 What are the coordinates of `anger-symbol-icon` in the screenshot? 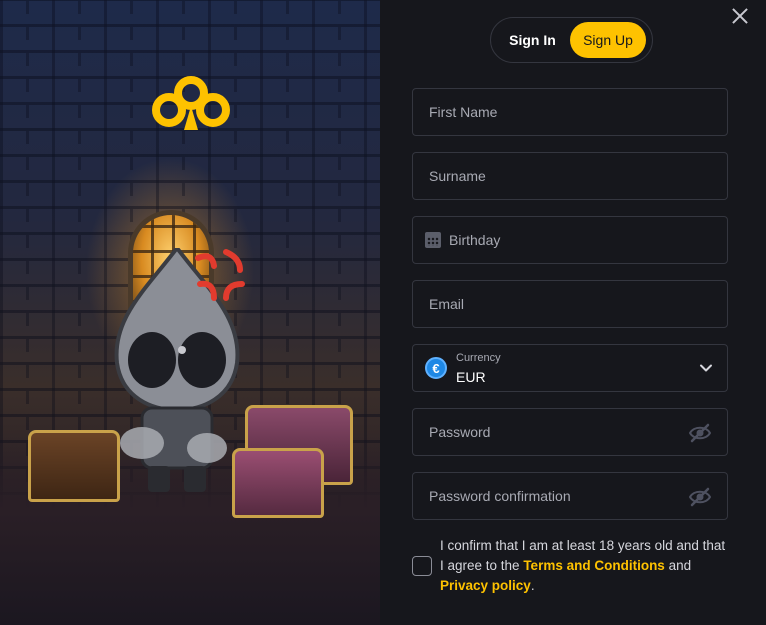 It's located at (220, 275).